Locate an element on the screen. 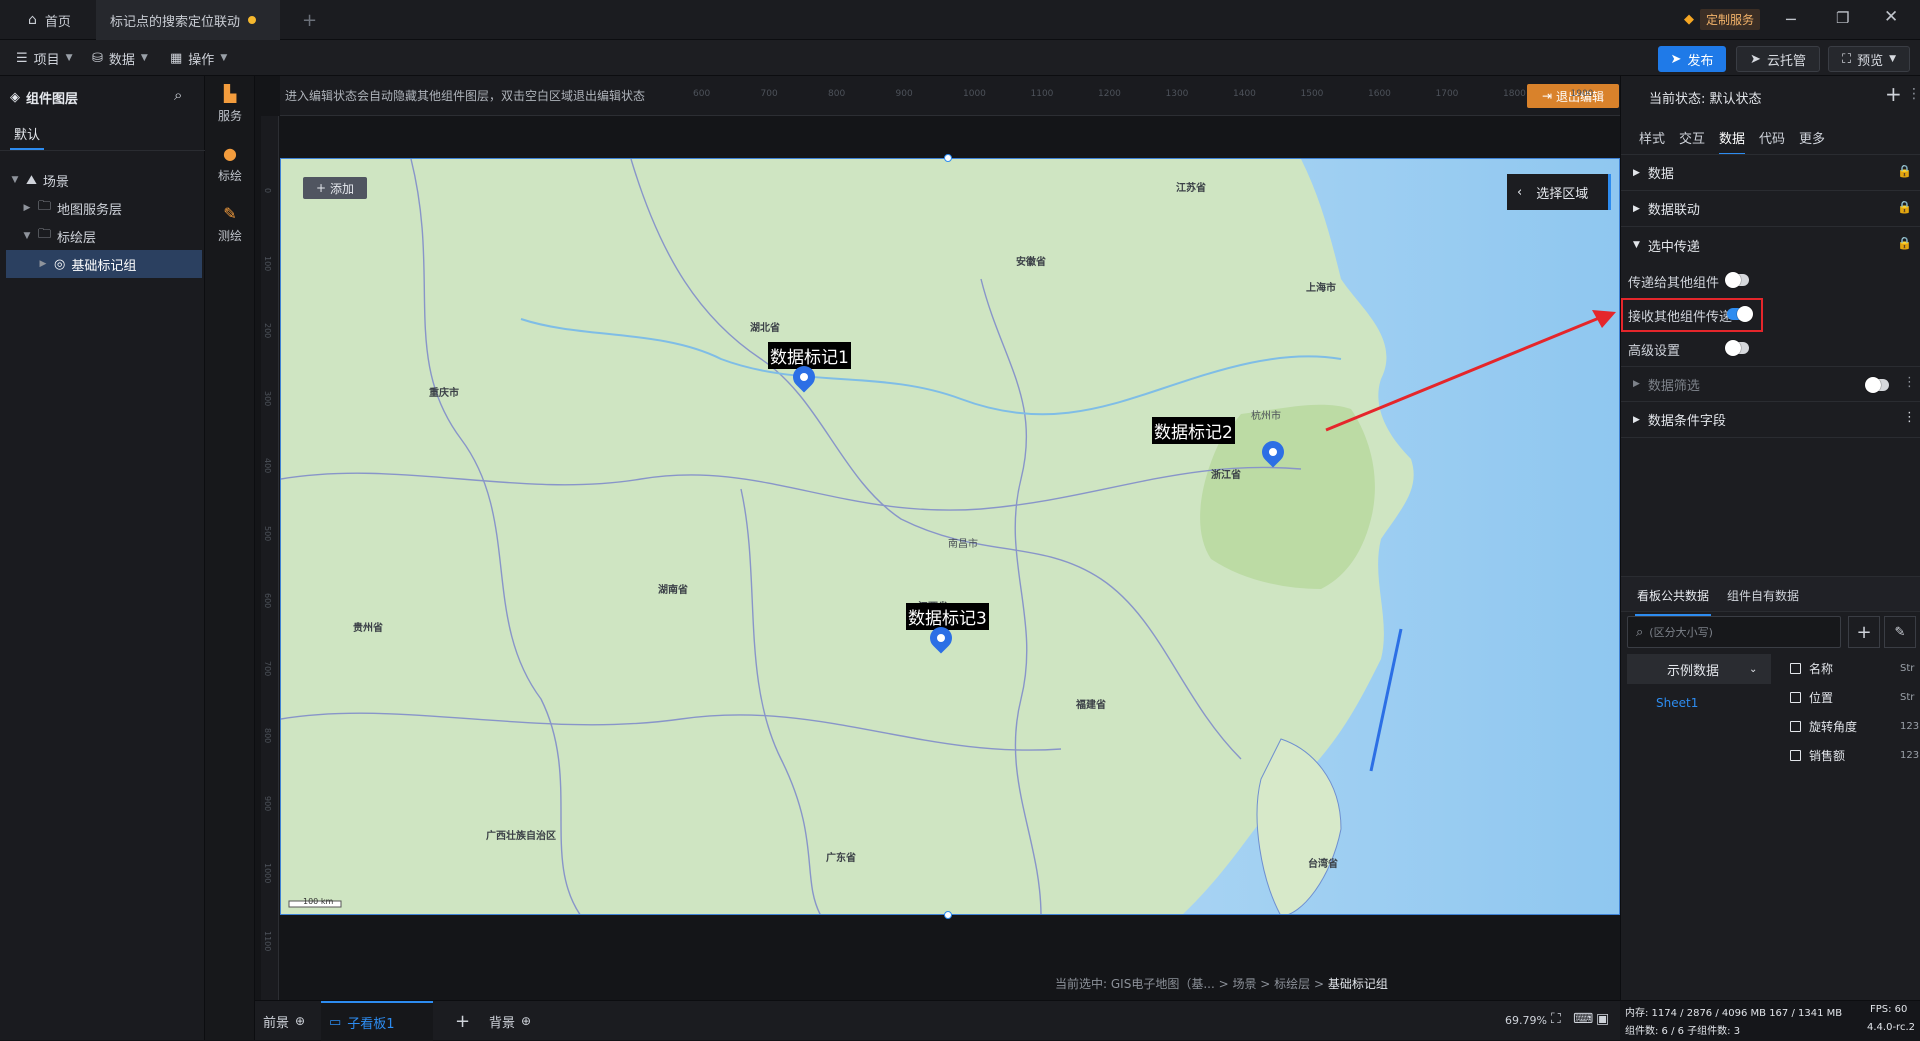 This screenshot has width=1920, height=1041. tree-item-plot-layer: ▼ 🗀 标绘层 is located at coordinates (102, 236).